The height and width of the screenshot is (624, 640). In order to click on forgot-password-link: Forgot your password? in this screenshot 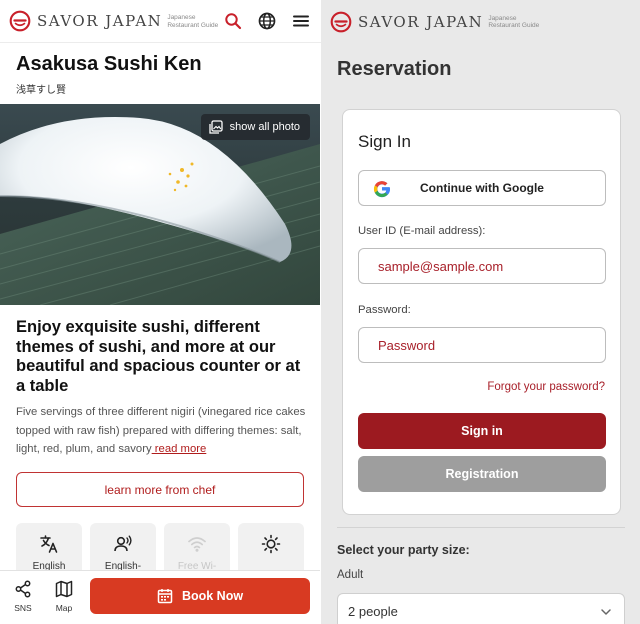, I will do `click(546, 387)`.